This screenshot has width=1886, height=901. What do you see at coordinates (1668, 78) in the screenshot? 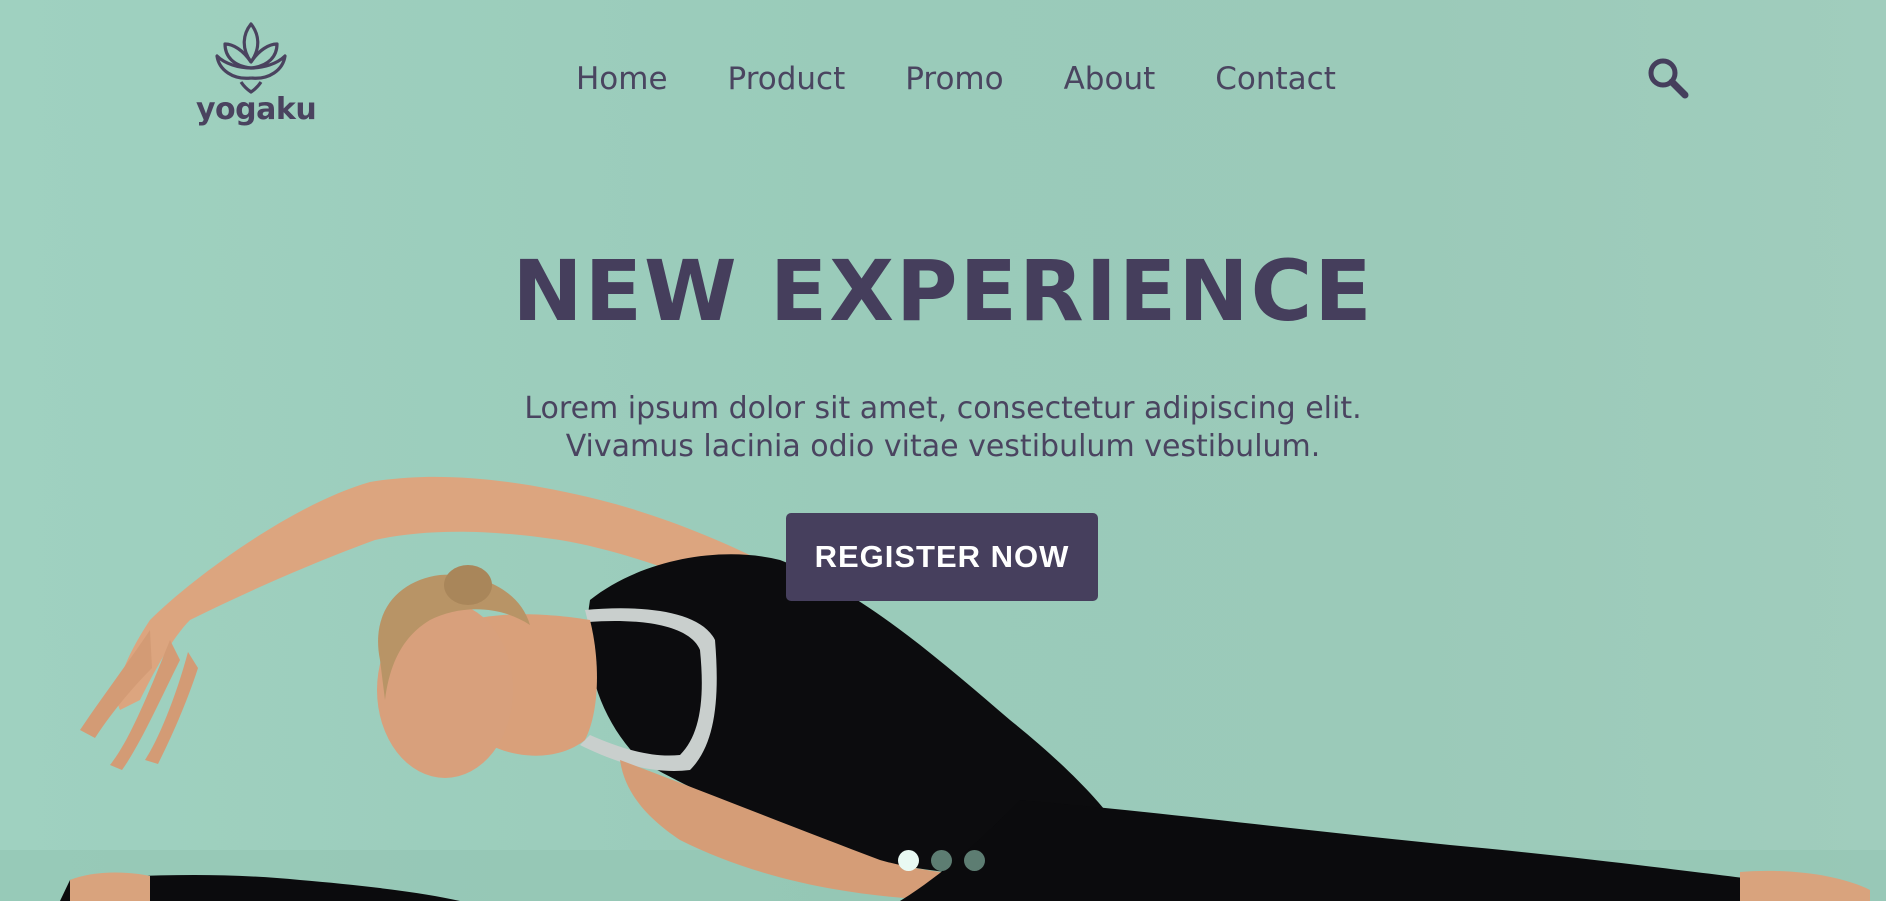
I see `search-icon` at bounding box center [1668, 78].